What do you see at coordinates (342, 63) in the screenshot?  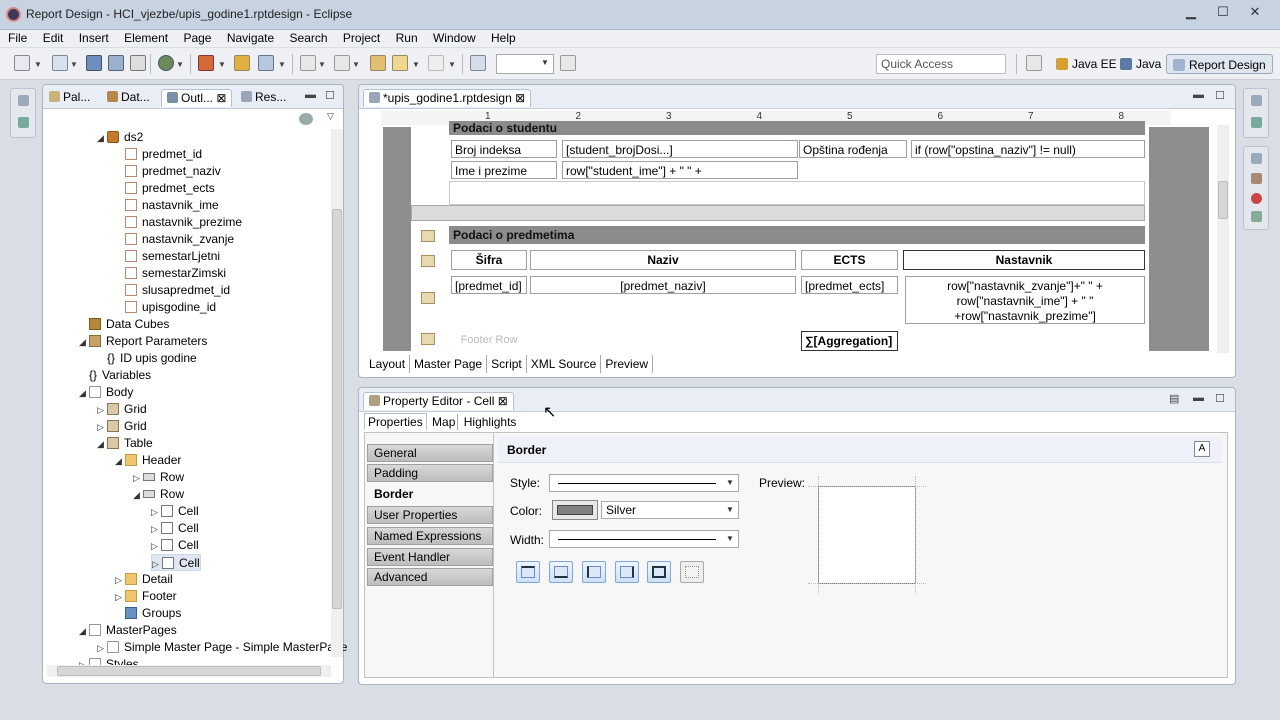 I see `prev-annotation-icon` at bounding box center [342, 63].